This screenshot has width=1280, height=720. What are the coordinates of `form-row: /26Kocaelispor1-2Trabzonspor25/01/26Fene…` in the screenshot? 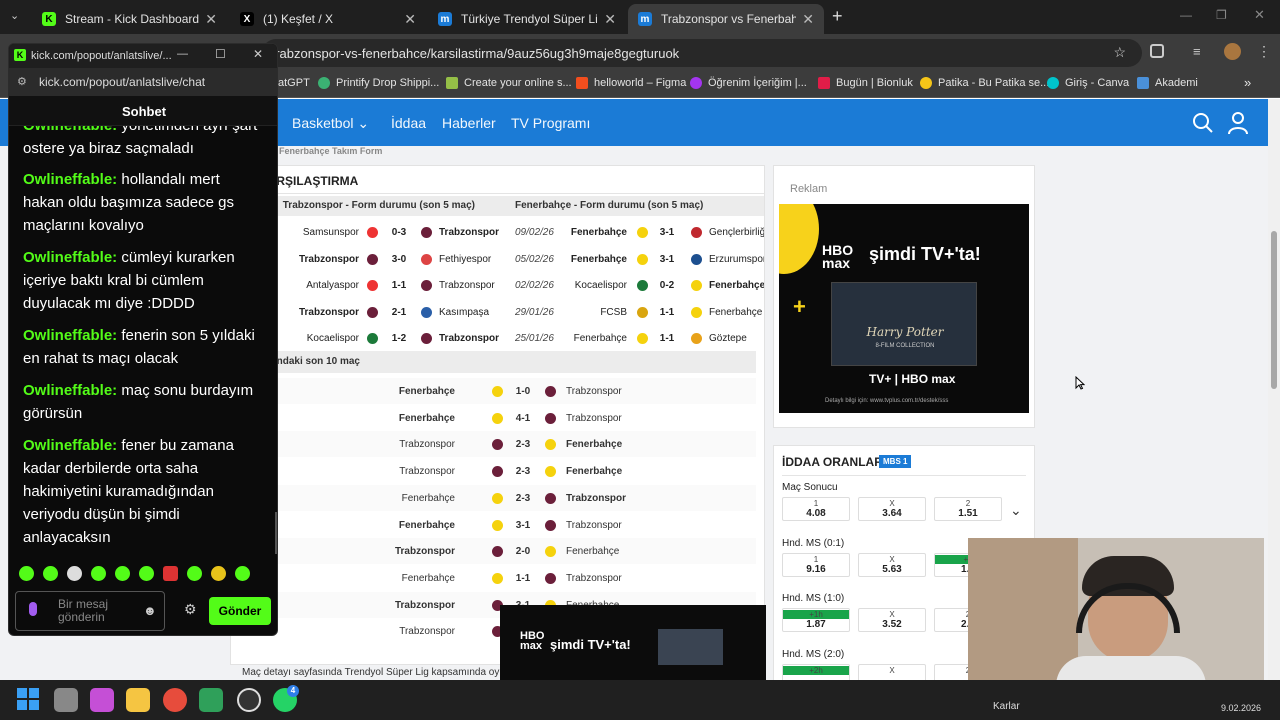 It's located at (497, 338).